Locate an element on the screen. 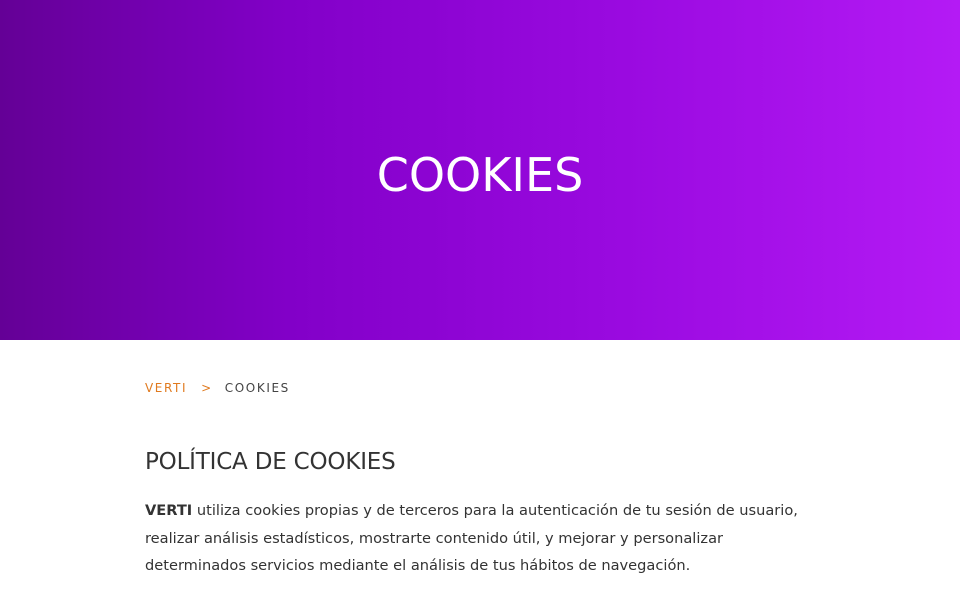  breadcrumb: VERTI > COOKIES is located at coordinates (485, 388).